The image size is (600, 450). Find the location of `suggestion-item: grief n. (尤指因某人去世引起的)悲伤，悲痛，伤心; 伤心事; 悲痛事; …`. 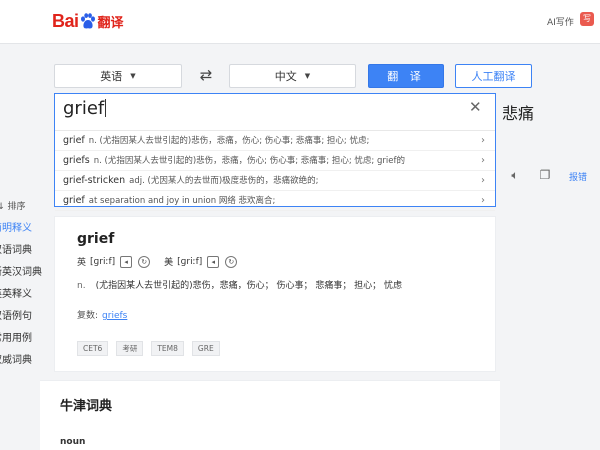

suggestion-item: grief n. (尤指因某人去世引起的)悲伤，悲痛，伤心; 伤心事; 悲痛事; … is located at coordinates (275, 141).